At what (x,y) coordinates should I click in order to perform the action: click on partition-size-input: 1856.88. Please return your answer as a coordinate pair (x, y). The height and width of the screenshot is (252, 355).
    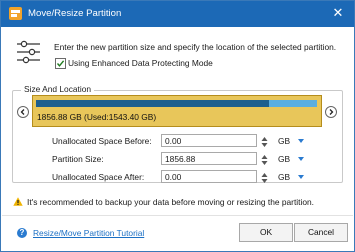
    Looking at the image, I should click on (209, 158).